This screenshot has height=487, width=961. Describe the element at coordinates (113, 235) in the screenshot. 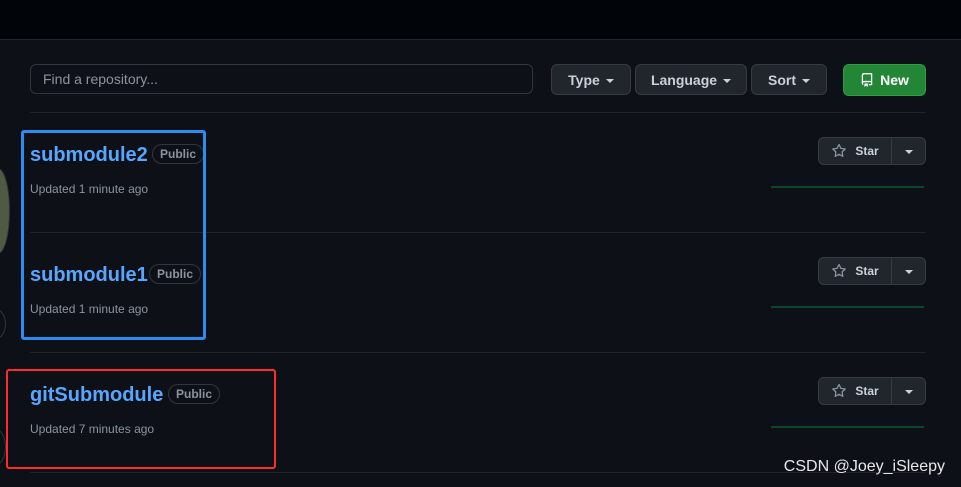

I see `blue-highlight-box` at that location.